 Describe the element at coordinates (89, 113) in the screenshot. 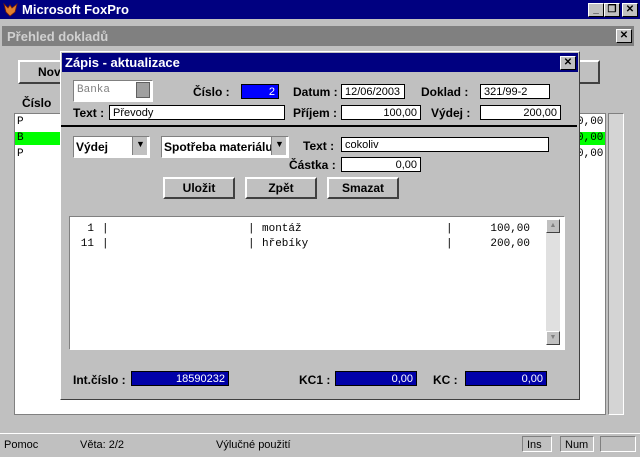

I see `text-label: Text :` at that location.